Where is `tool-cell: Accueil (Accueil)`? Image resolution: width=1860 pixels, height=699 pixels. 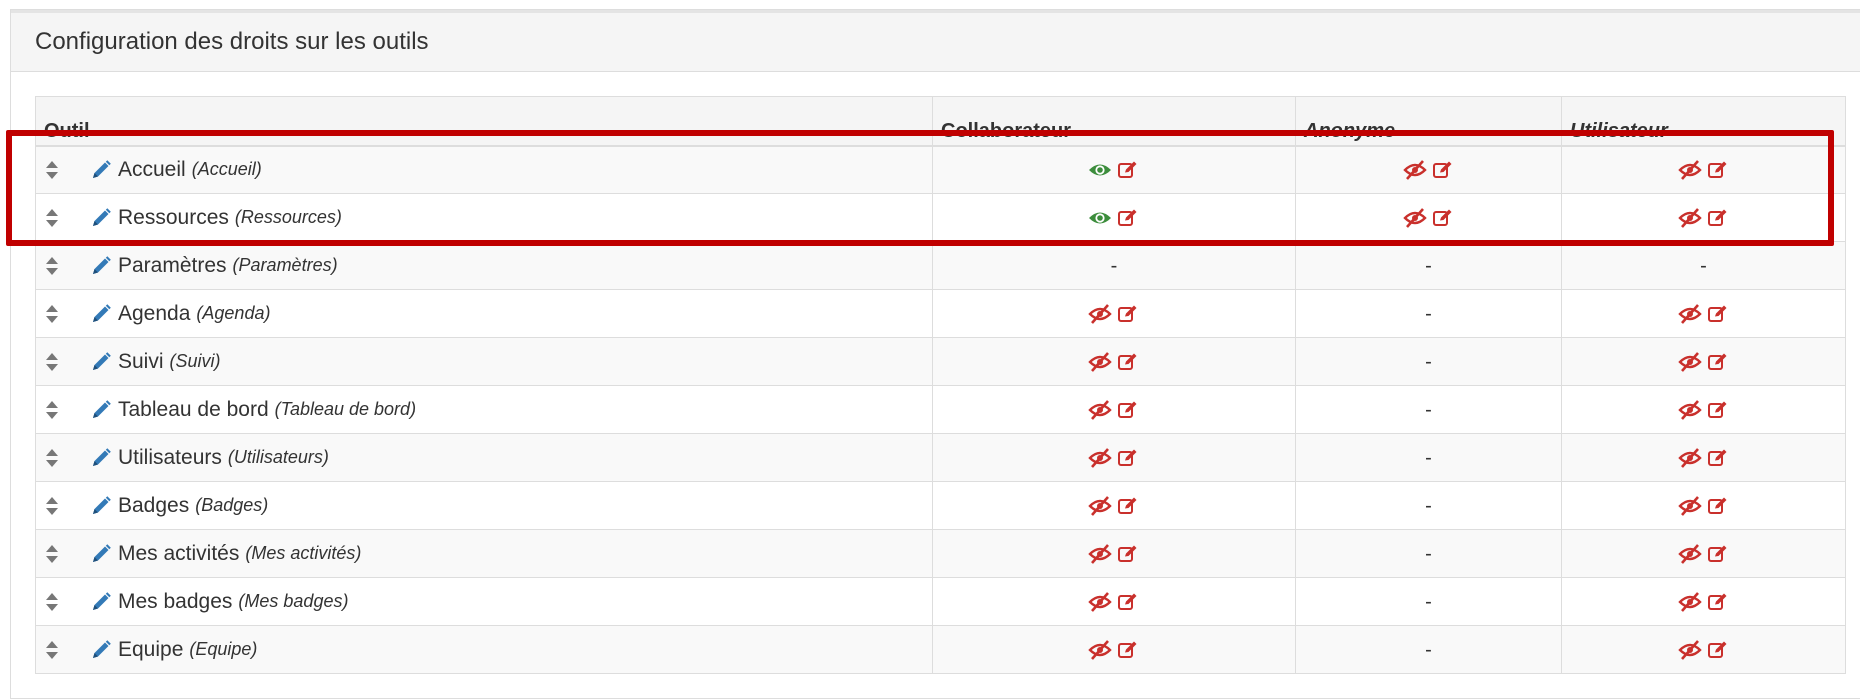 tool-cell: Accueil (Accueil) is located at coordinates (484, 170).